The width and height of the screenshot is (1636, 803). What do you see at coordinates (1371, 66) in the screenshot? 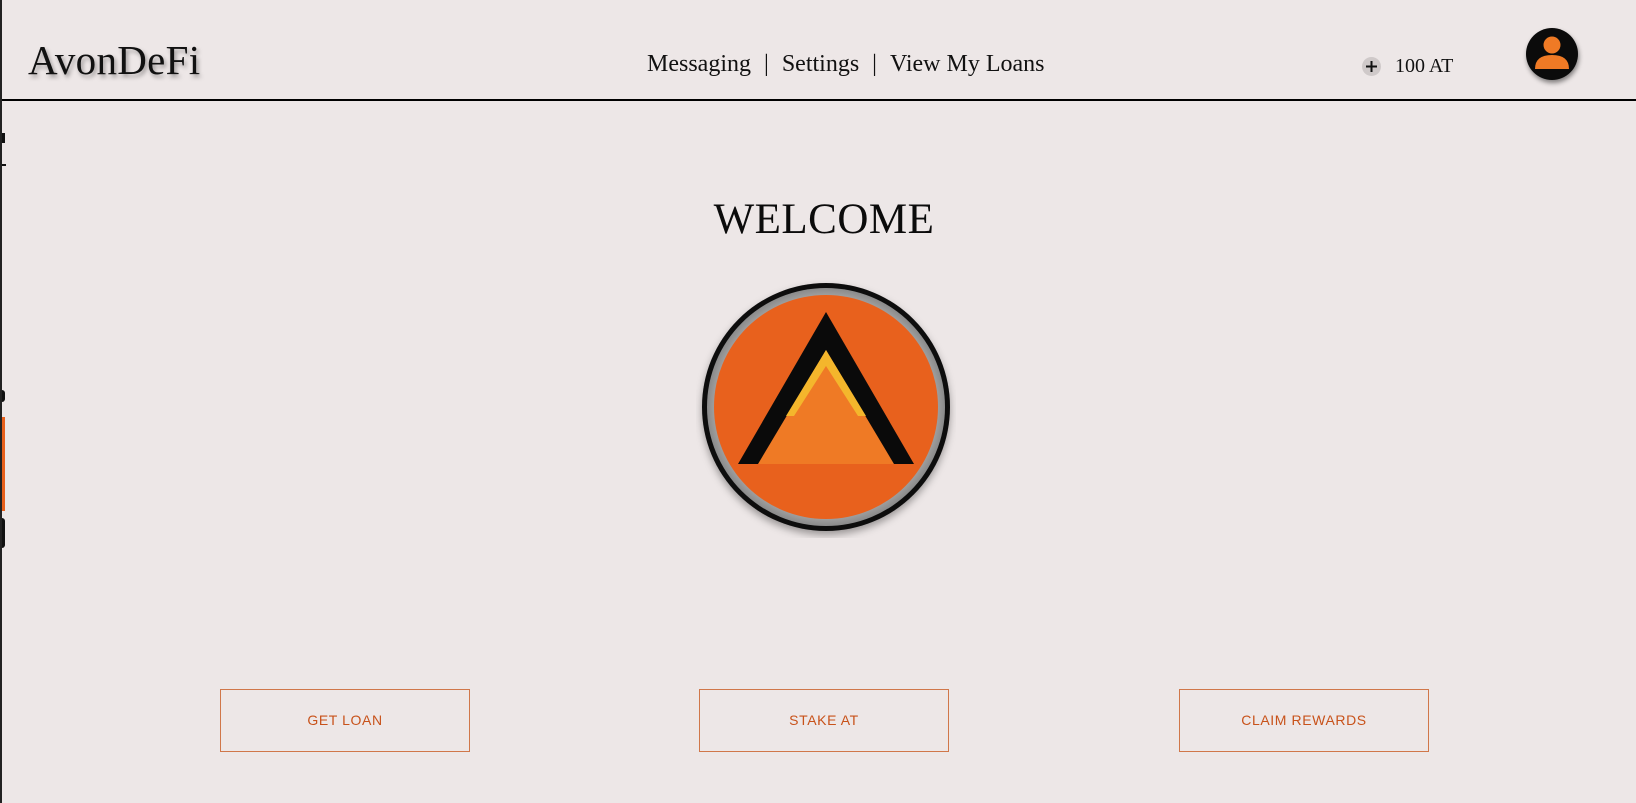
I see `plus-icon` at bounding box center [1371, 66].